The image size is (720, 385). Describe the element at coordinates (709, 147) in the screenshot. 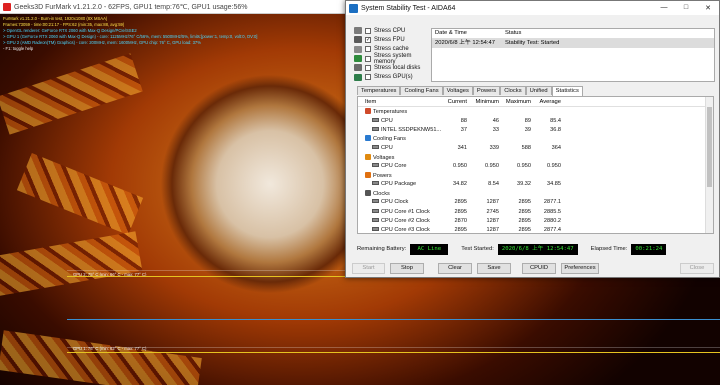

I see `scrollbar-thumb` at that location.